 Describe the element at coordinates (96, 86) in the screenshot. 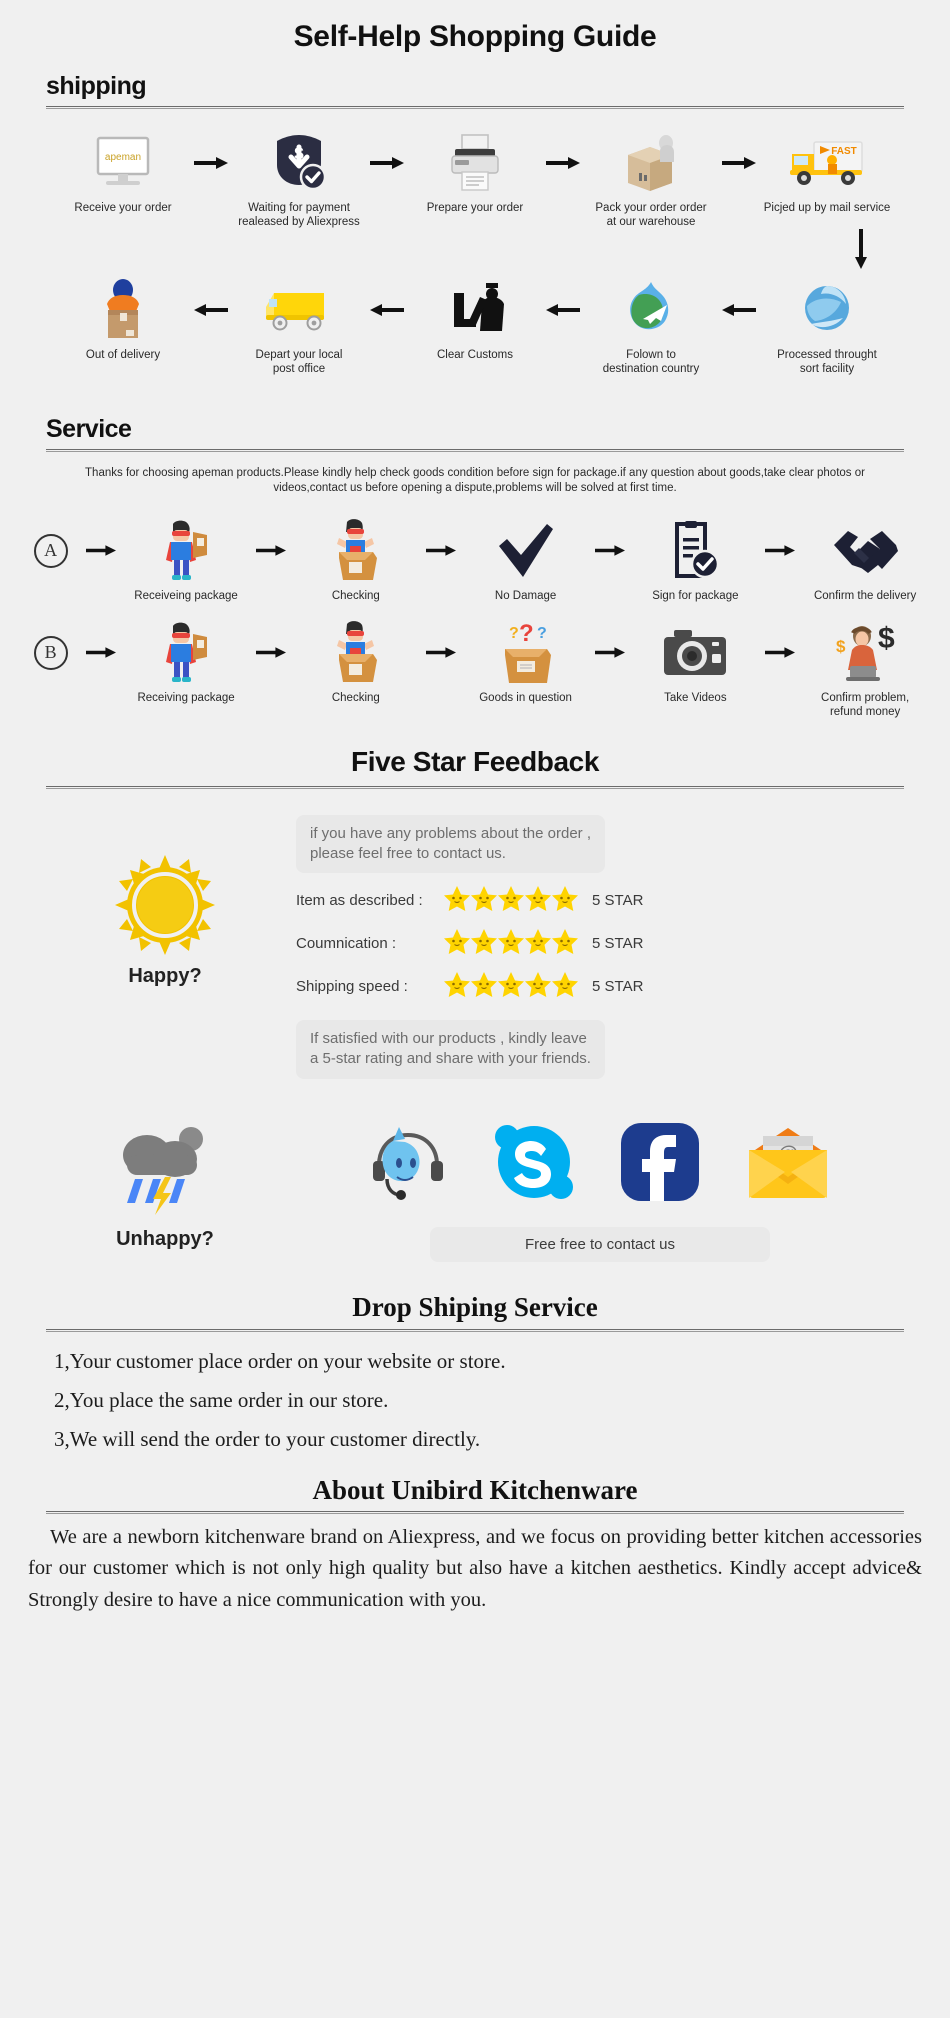

I see `shipping-heading-label: shipping` at that location.